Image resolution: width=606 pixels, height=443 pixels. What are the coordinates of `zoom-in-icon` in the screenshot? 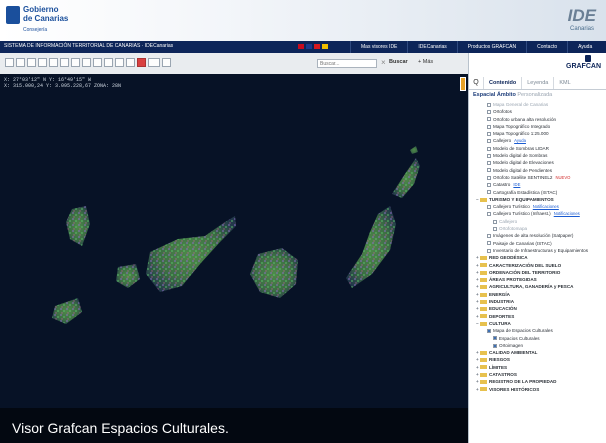 It's located at (20, 62).